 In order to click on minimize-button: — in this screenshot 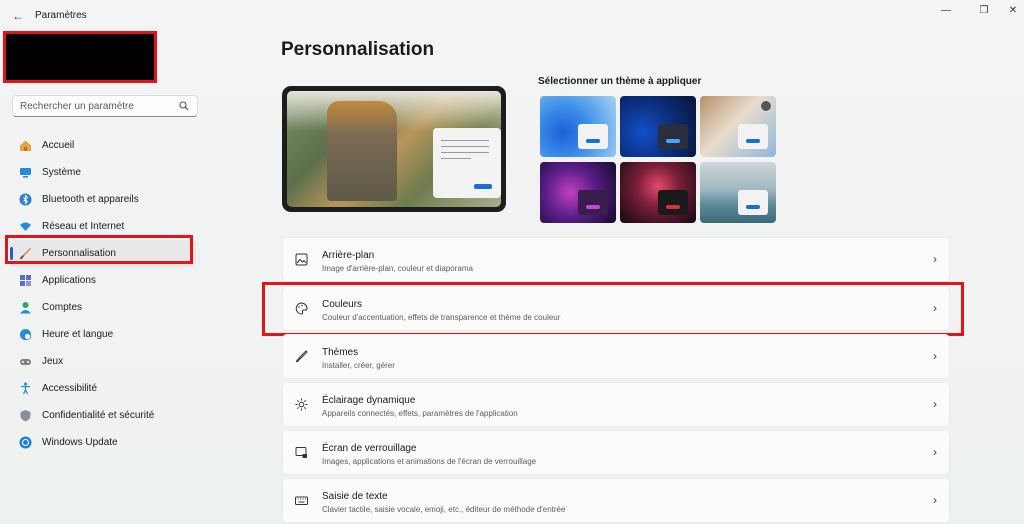, I will do `click(946, 11)`.